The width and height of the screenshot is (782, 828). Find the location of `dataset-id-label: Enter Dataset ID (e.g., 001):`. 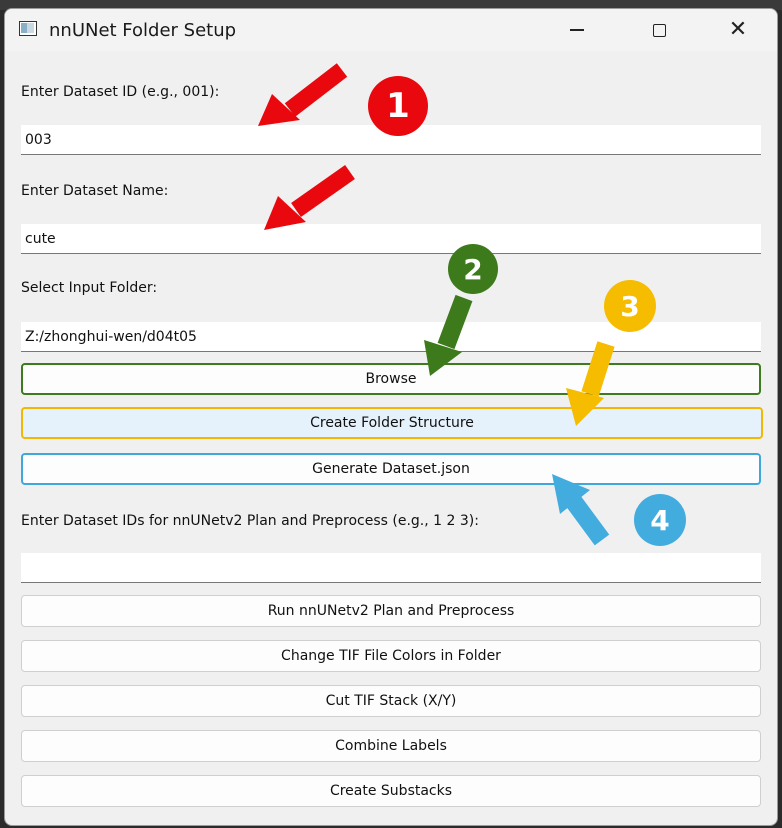

dataset-id-label: Enter Dataset ID (e.g., 001): is located at coordinates (120, 92).